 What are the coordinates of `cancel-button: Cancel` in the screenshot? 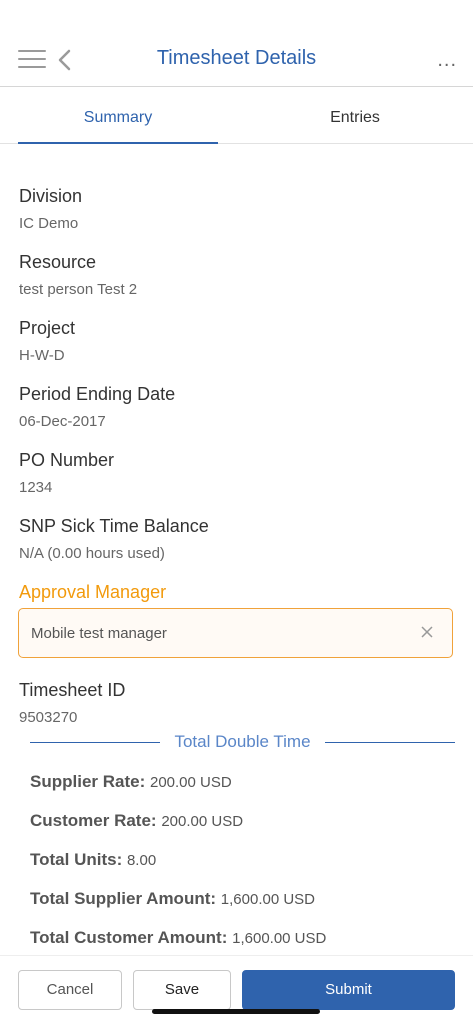 It's located at (70, 990).